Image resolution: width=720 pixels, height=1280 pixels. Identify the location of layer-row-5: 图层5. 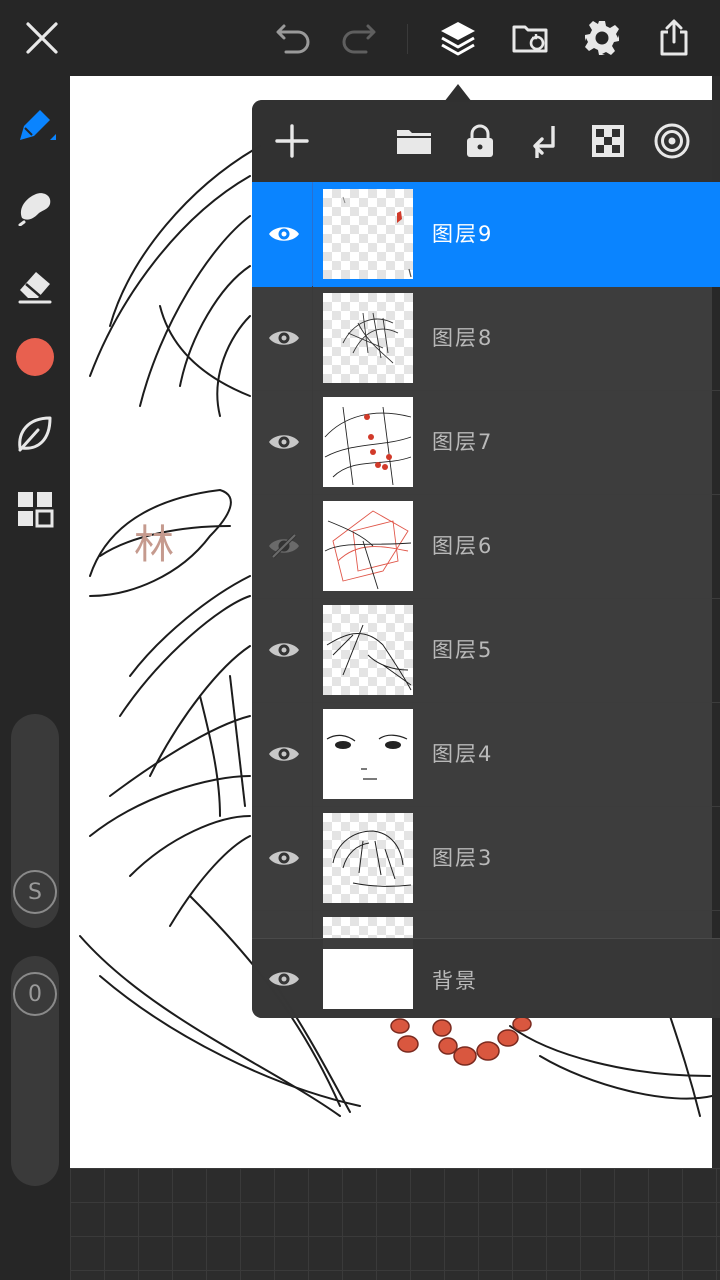
(486, 650).